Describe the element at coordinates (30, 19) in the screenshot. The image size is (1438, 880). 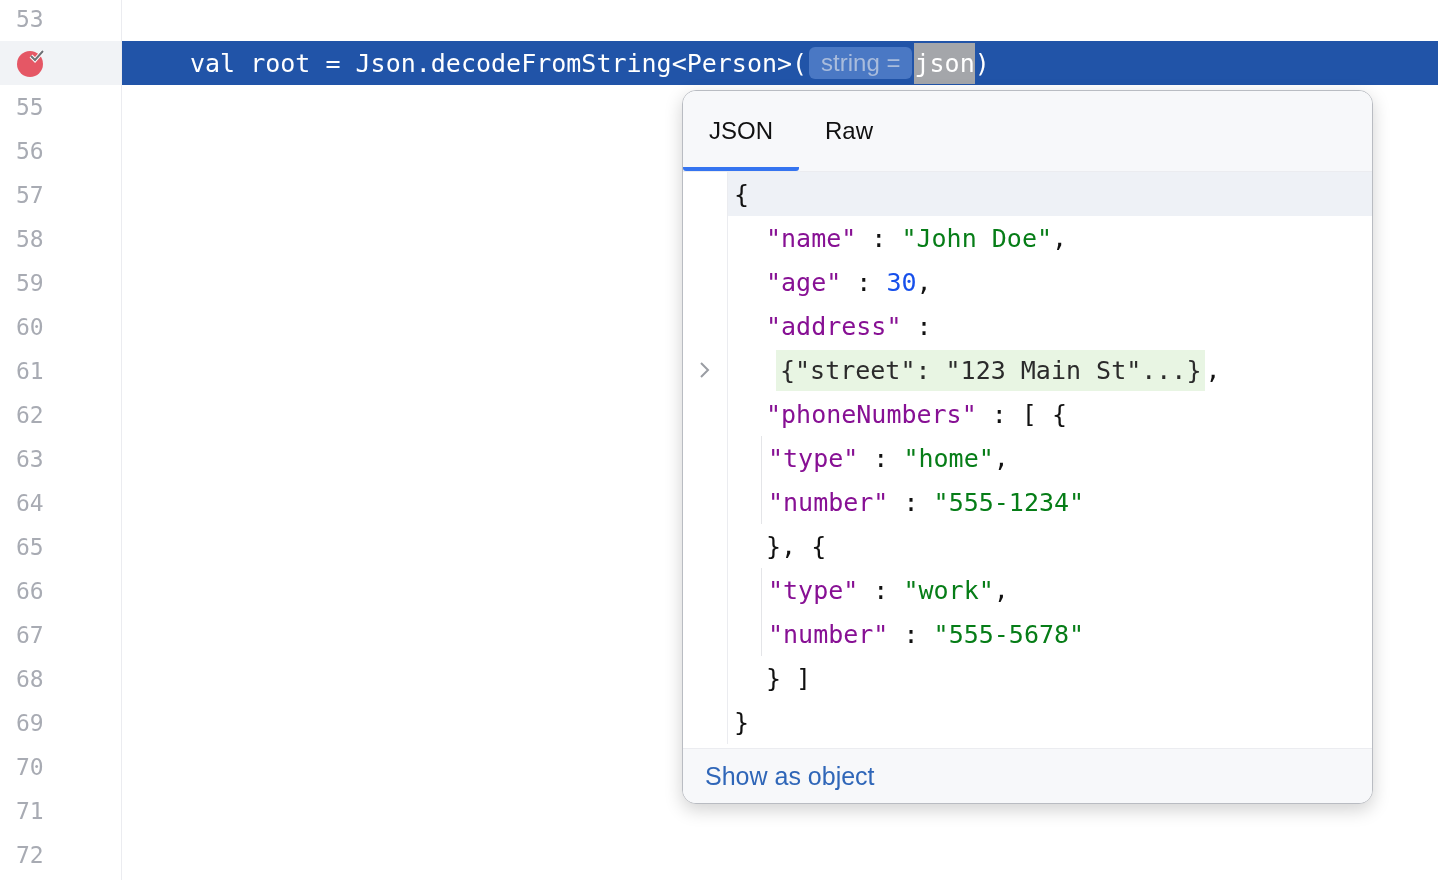
I see `line-number: 53` at that location.